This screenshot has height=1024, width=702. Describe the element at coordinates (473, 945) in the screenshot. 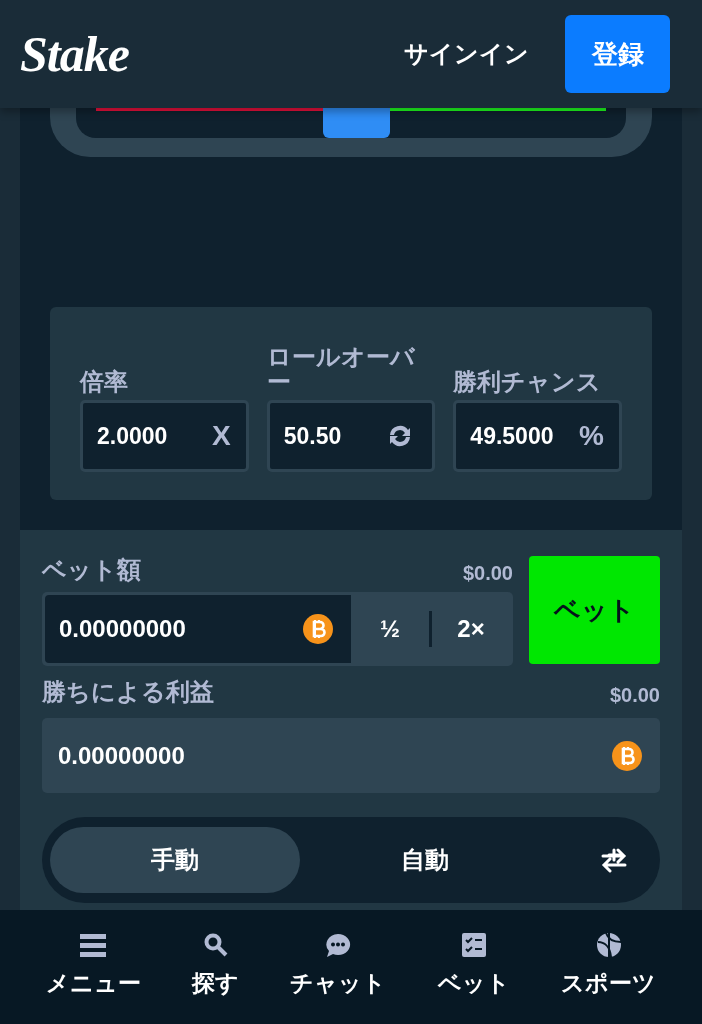

I see `checklist-icon` at that location.